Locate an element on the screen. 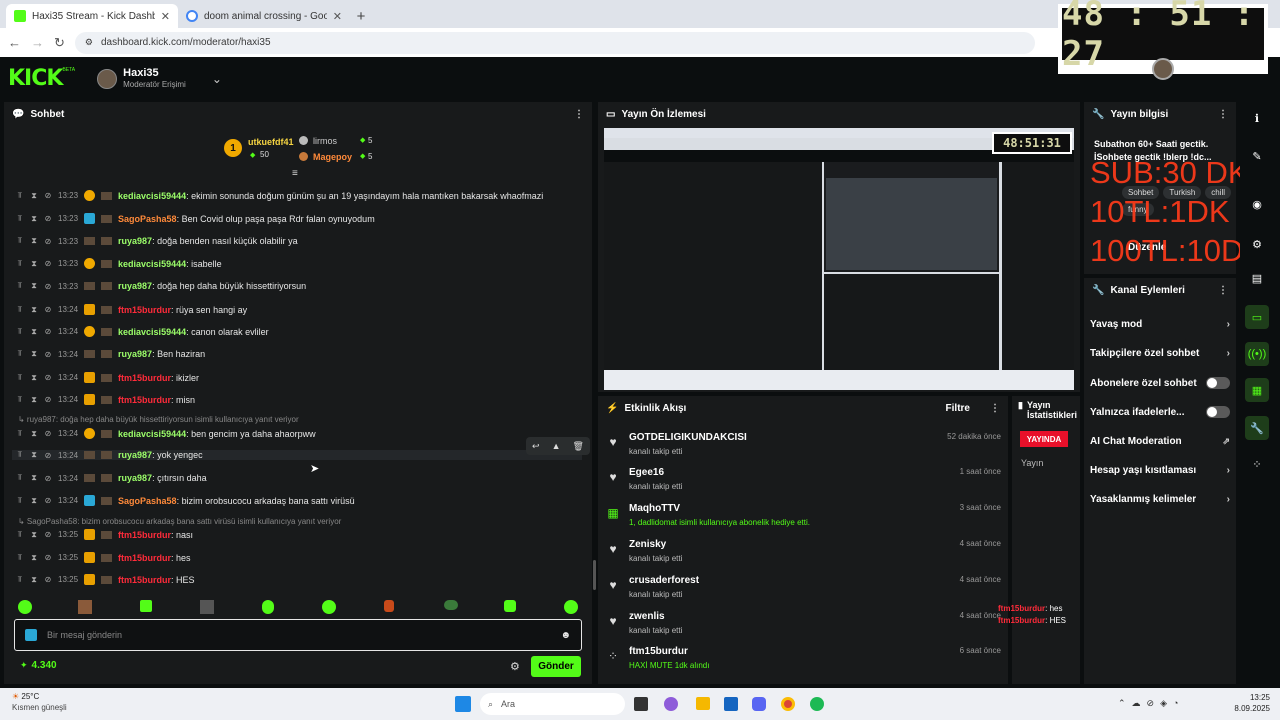  spotify-icon is located at coordinates (817, 704).